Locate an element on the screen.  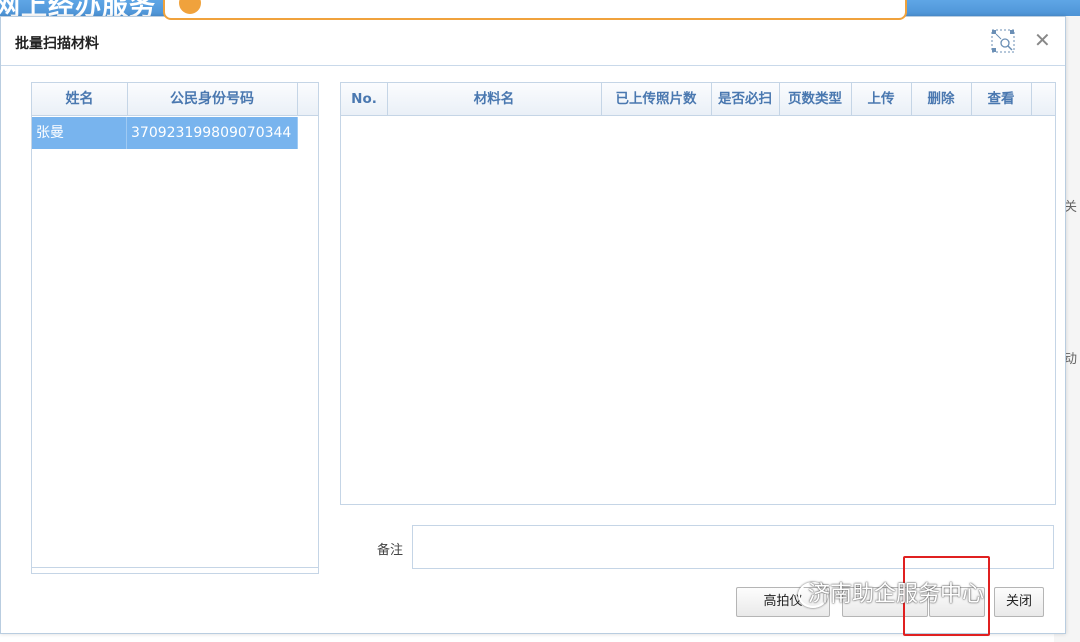
close-icon: ✕ is located at coordinates (1042, 40).